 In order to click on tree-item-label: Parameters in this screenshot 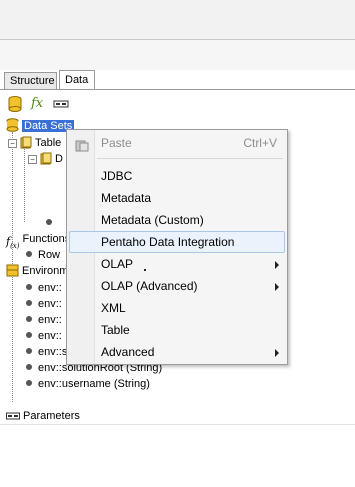, I will do `click(51, 416)`.